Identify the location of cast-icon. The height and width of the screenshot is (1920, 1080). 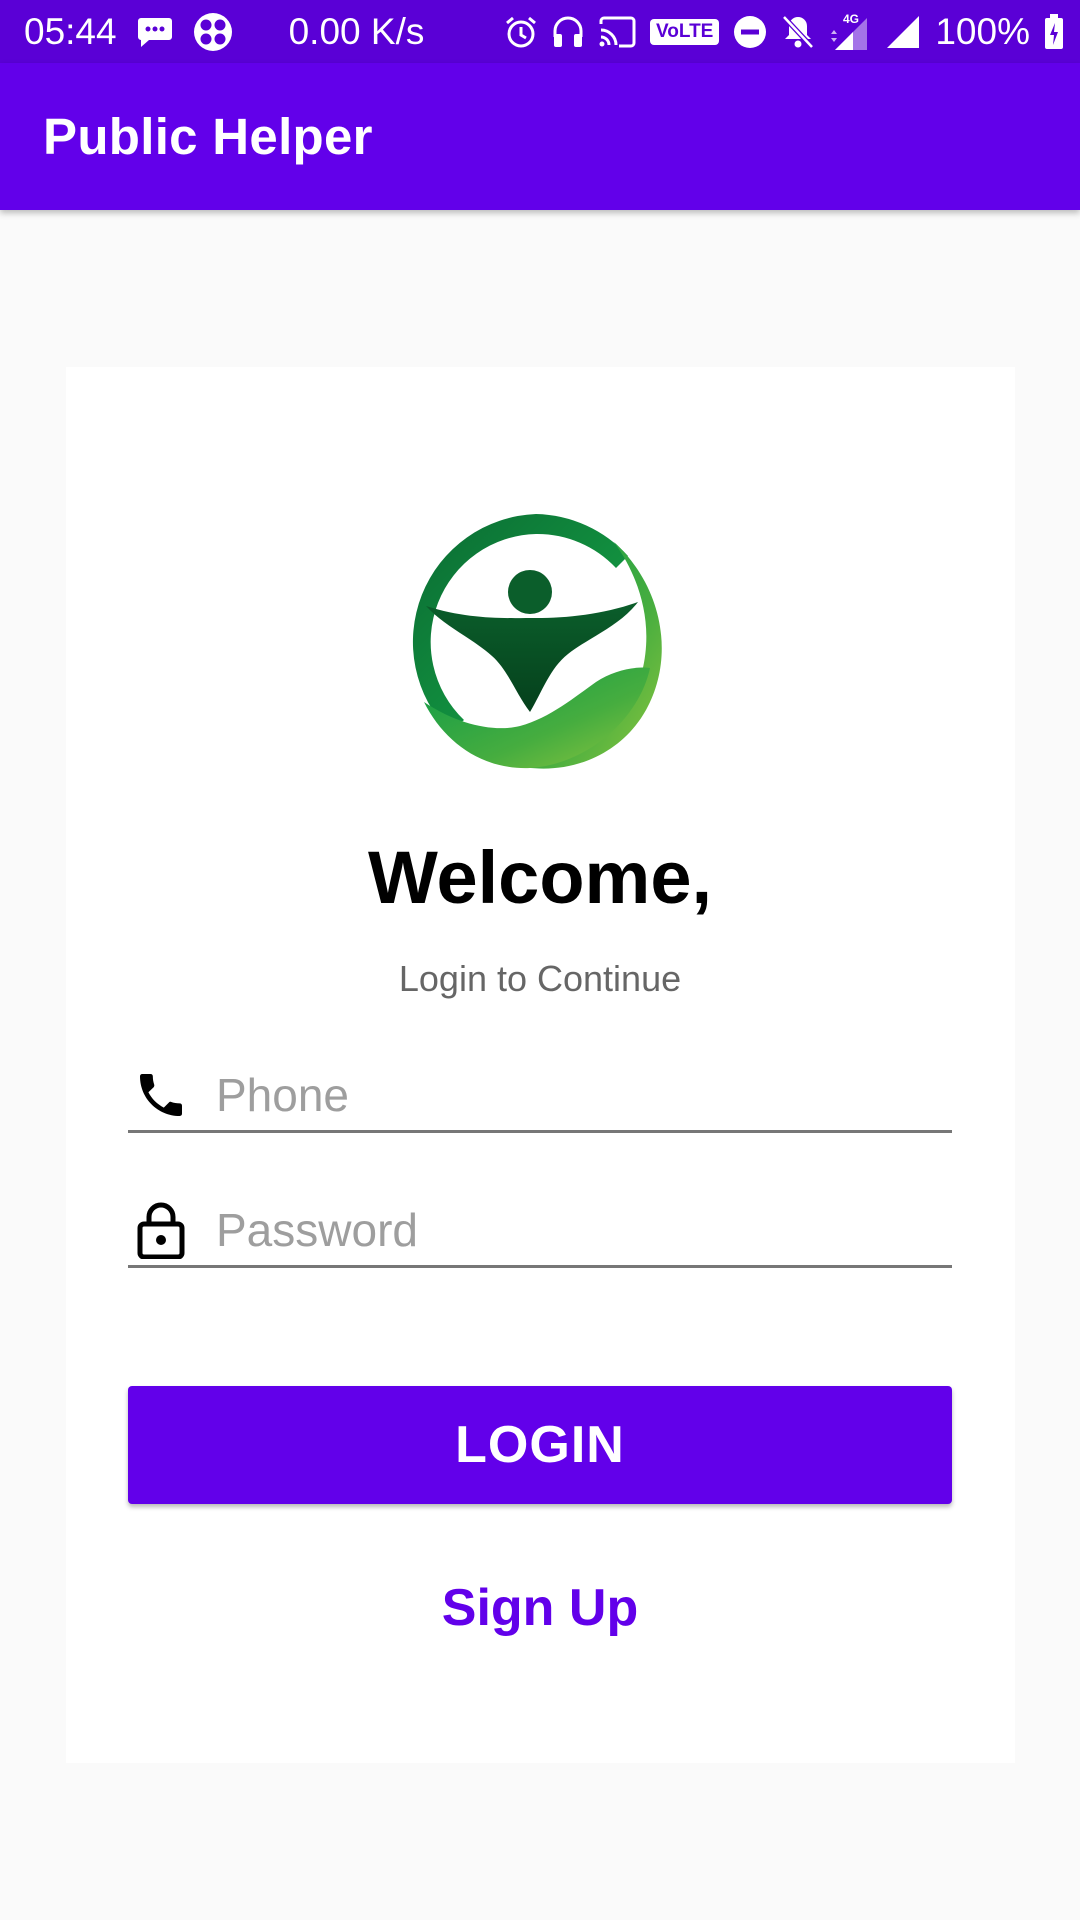
(617, 32).